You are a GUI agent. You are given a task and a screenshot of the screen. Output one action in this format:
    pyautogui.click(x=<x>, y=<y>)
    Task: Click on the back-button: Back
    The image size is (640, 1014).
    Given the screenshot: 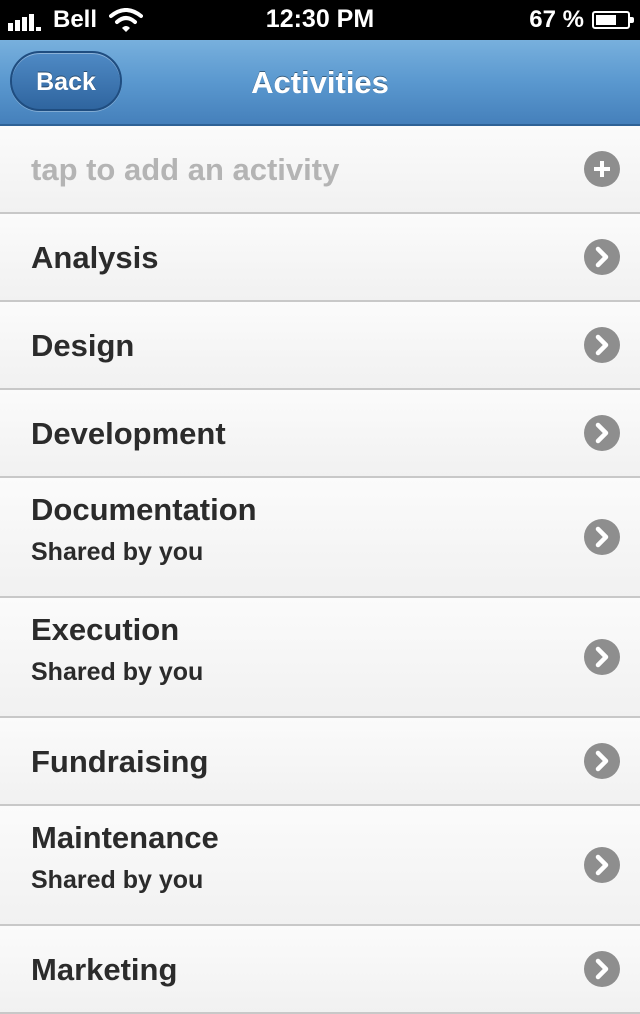 What is the action you would take?
    pyautogui.click(x=66, y=81)
    